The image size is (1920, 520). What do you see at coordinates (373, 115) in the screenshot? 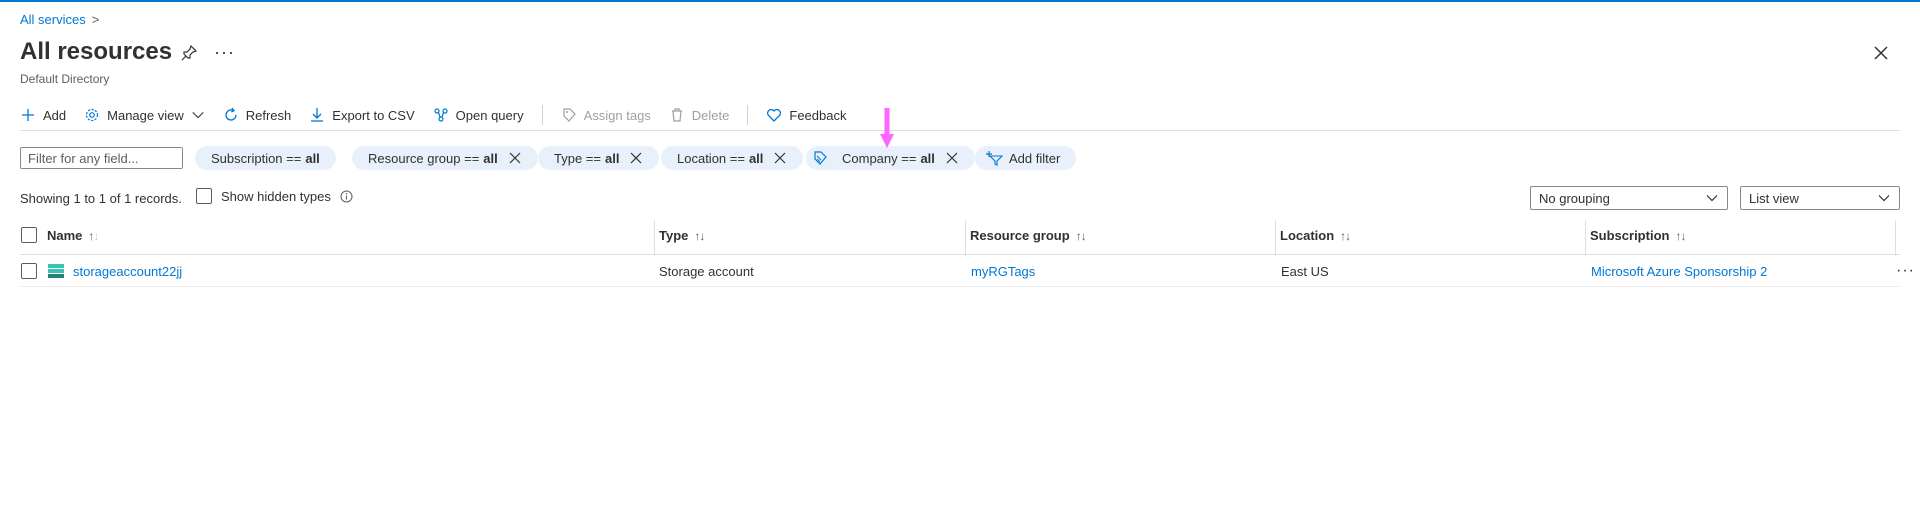
I see `export-csv-label: Export to CSV` at bounding box center [373, 115].